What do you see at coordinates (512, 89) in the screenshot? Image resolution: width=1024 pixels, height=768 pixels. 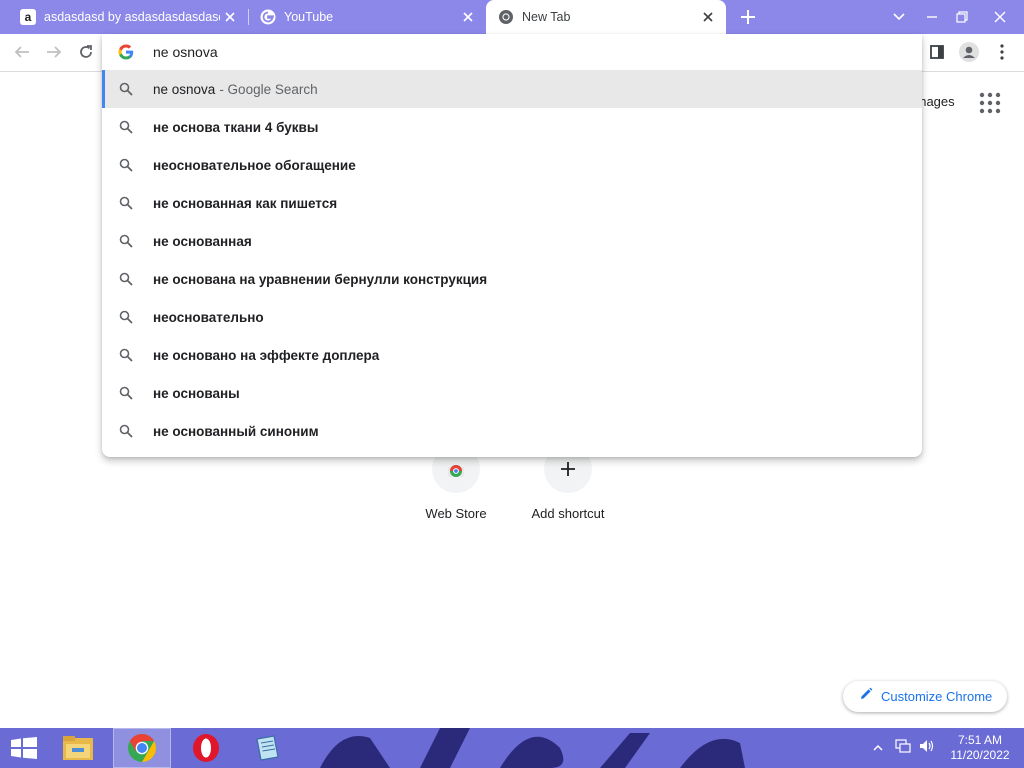 I see `suggestion-item: ne osnova - Google Search` at bounding box center [512, 89].